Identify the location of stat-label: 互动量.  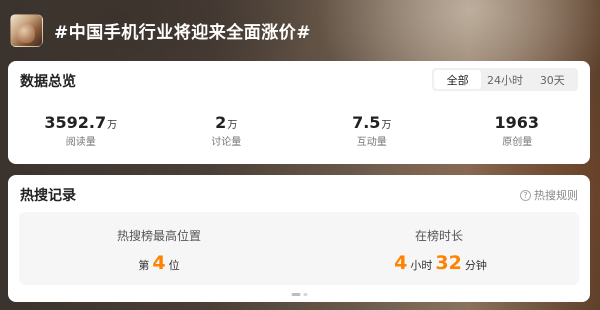
(371, 142).